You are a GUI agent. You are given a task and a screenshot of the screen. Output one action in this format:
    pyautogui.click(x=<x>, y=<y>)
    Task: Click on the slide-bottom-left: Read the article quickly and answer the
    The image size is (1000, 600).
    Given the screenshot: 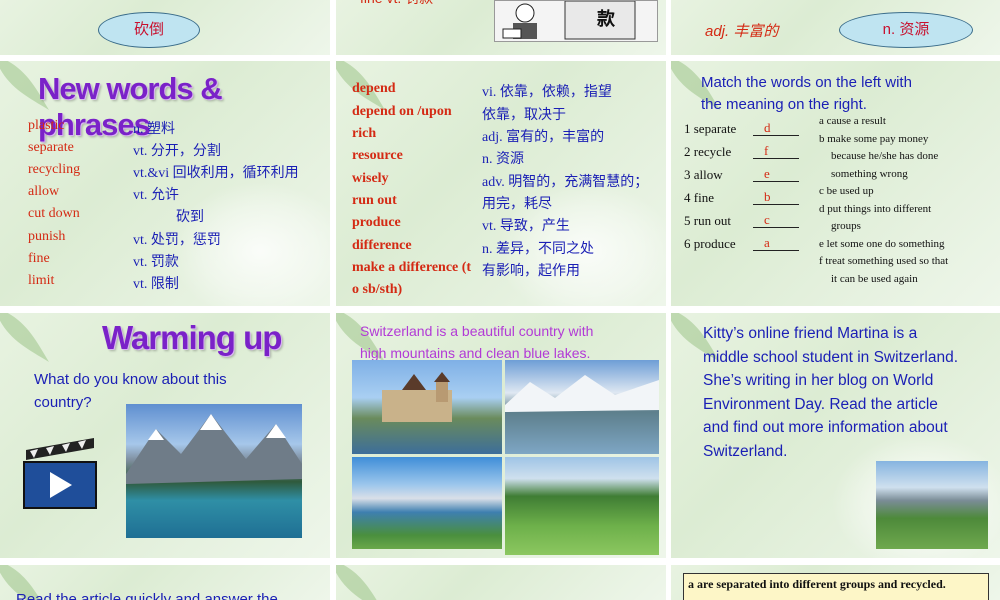 What is the action you would take?
    pyautogui.click(x=165, y=582)
    